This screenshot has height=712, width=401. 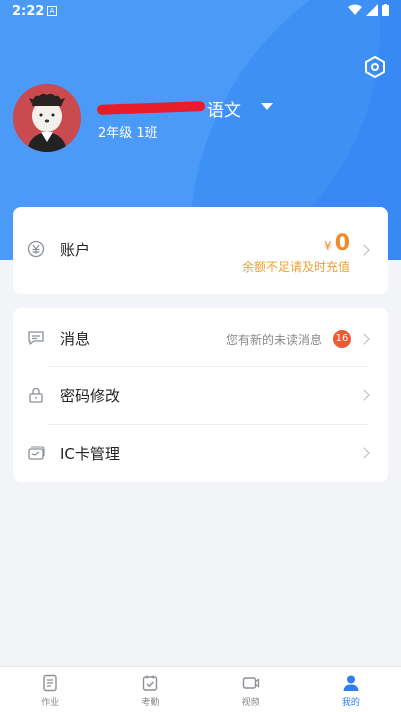 I want to click on wifi-icon, so click(x=355, y=9).